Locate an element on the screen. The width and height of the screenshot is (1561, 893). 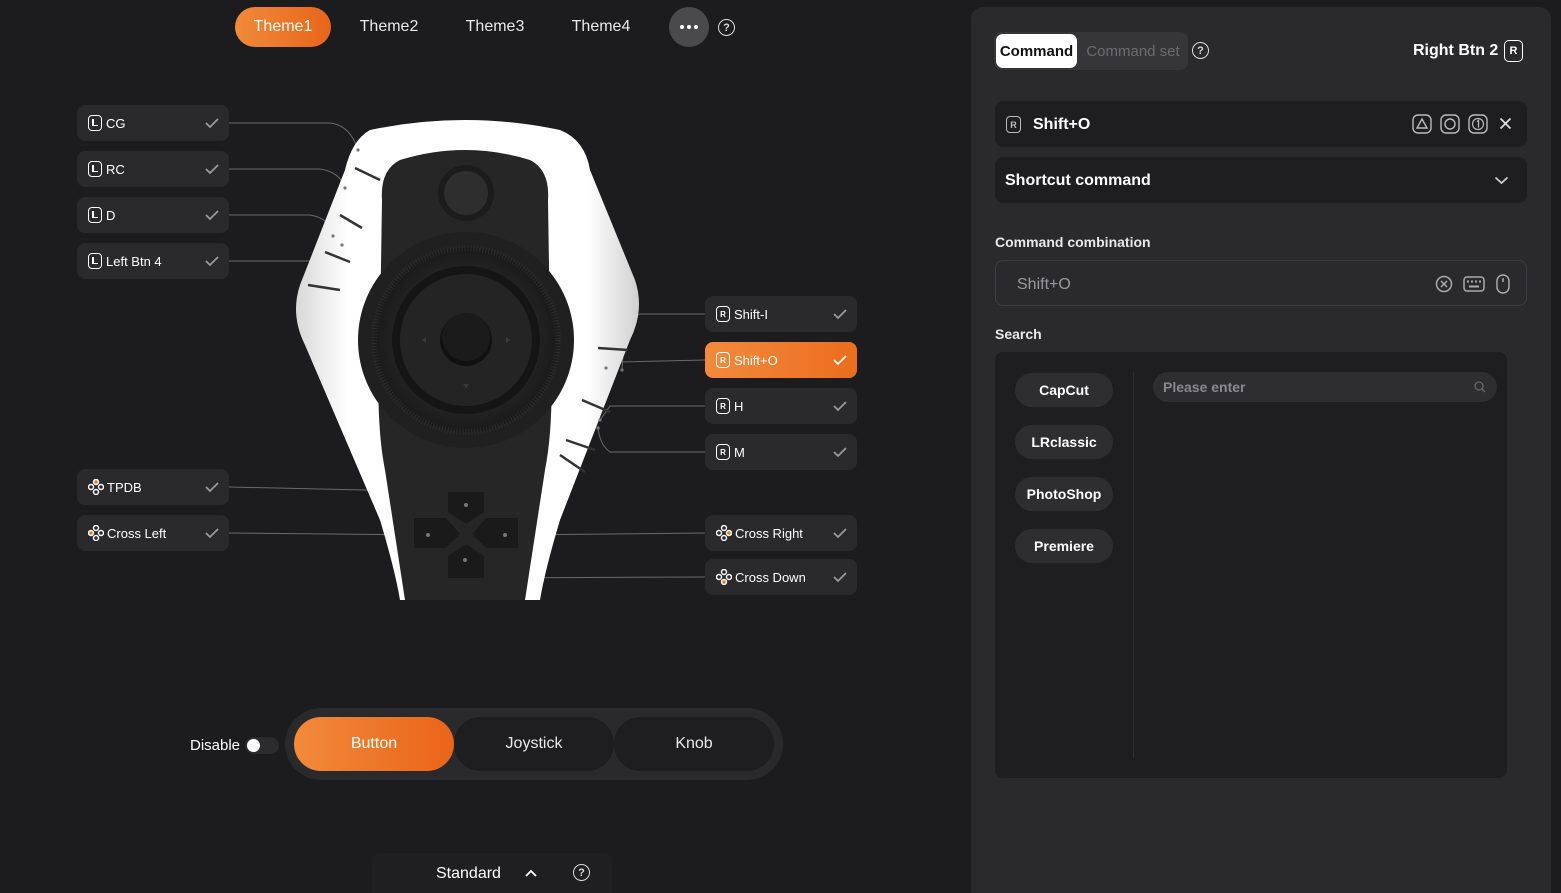
standard-help-icon: ? is located at coordinates (581, 872).